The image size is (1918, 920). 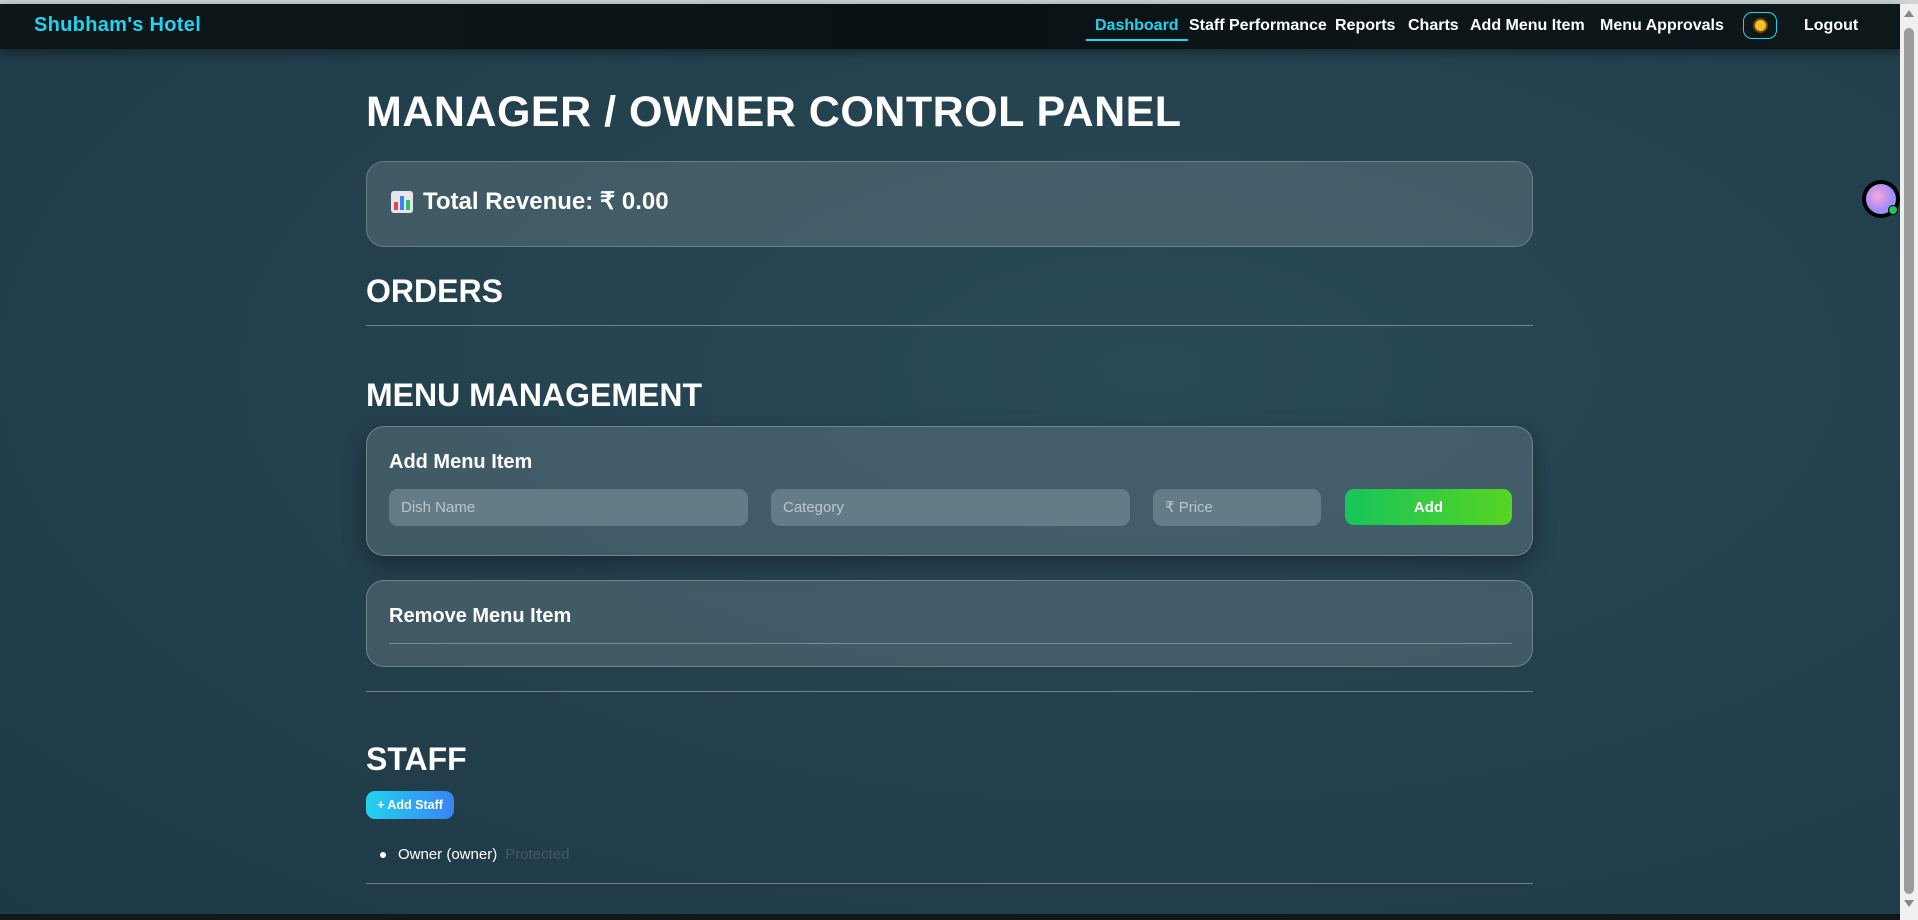 I want to click on sun-icon, so click(x=1760, y=25).